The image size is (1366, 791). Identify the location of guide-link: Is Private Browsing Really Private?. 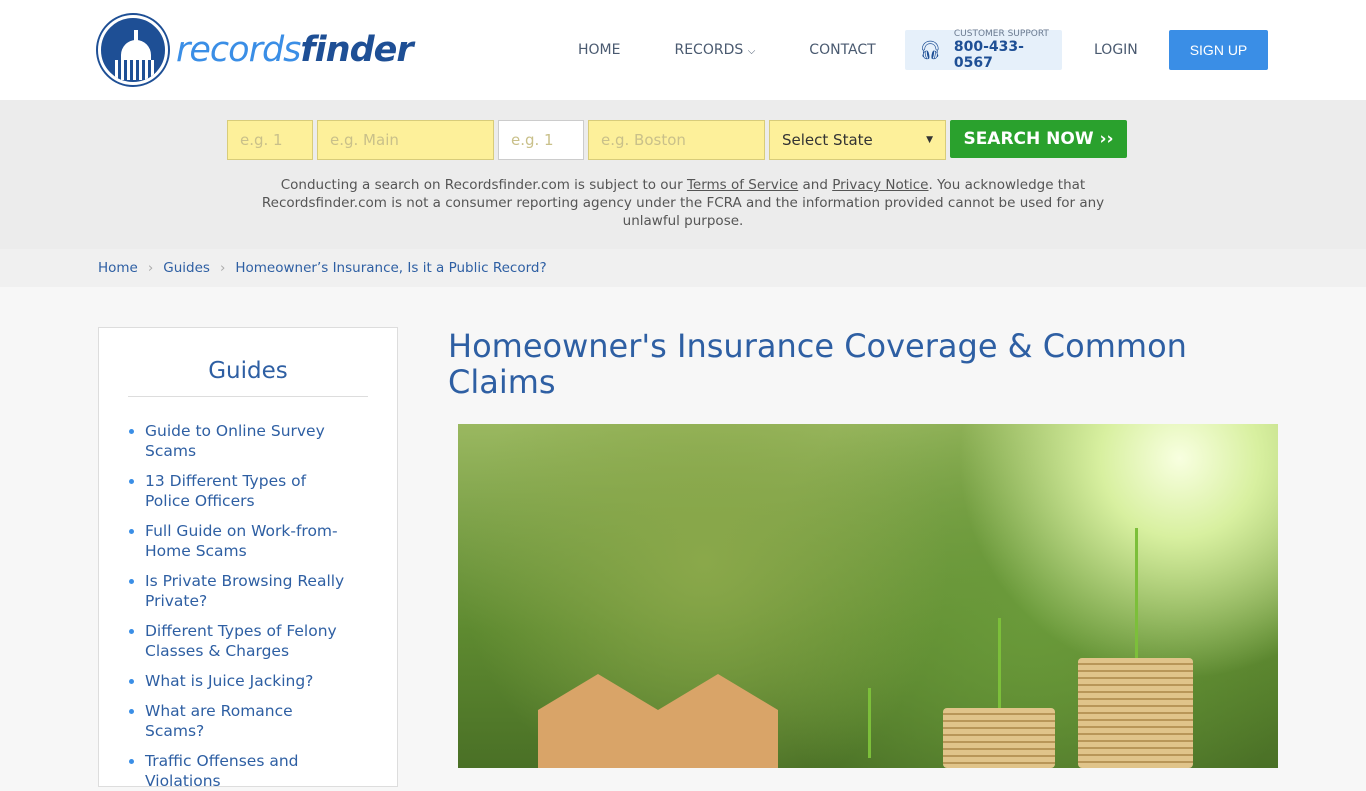
(239, 591).